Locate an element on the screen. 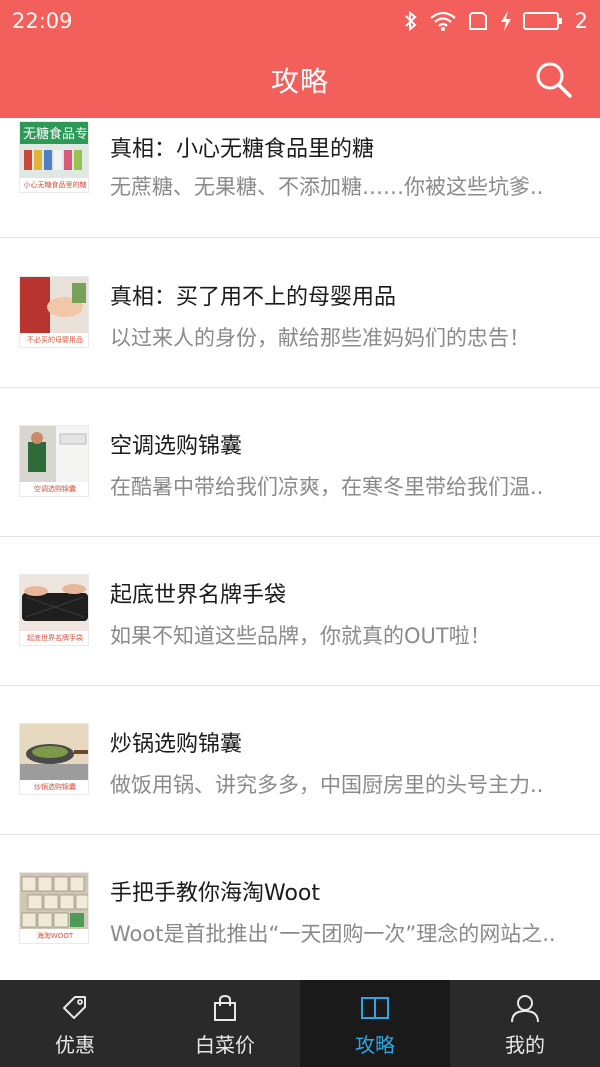 This screenshot has height=1067, width=600. book-icon is located at coordinates (375, 1008).